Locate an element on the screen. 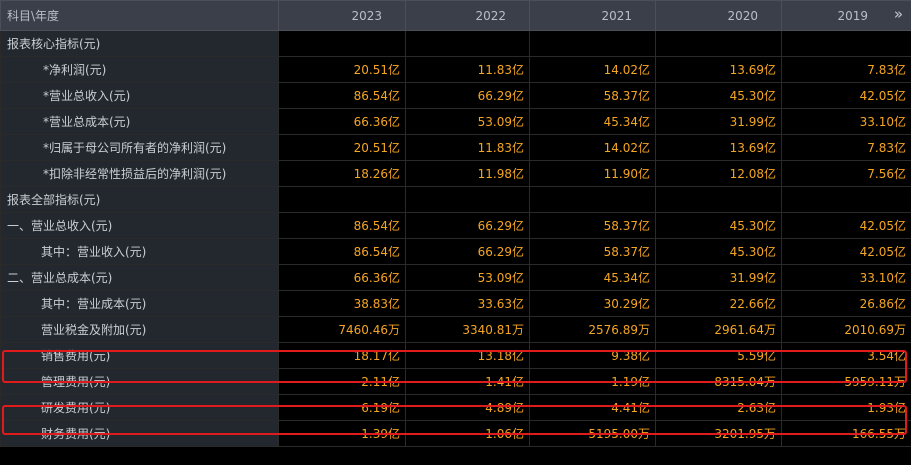 The height and width of the screenshot is (465, 911). value-cell: 1.19亿 is located at coordinates (592, 381).